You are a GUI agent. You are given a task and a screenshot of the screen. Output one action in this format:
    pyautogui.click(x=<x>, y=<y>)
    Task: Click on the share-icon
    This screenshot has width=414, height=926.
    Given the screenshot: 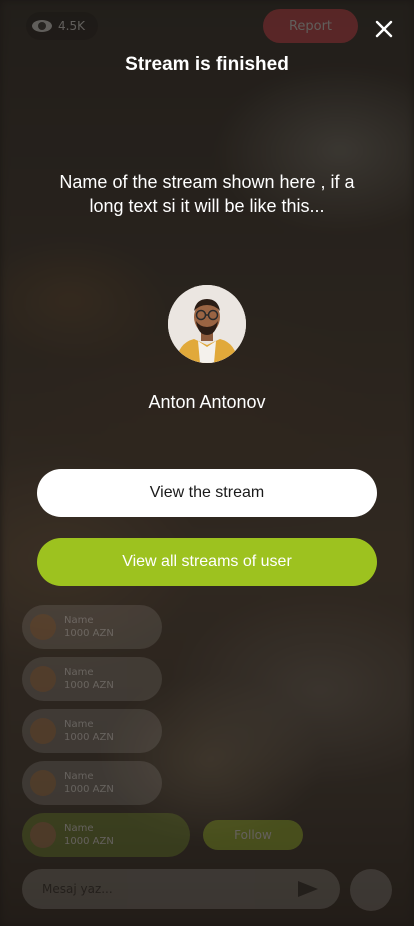 What is the action you would take?
    pyautogui.click(x=371, y=890)
    